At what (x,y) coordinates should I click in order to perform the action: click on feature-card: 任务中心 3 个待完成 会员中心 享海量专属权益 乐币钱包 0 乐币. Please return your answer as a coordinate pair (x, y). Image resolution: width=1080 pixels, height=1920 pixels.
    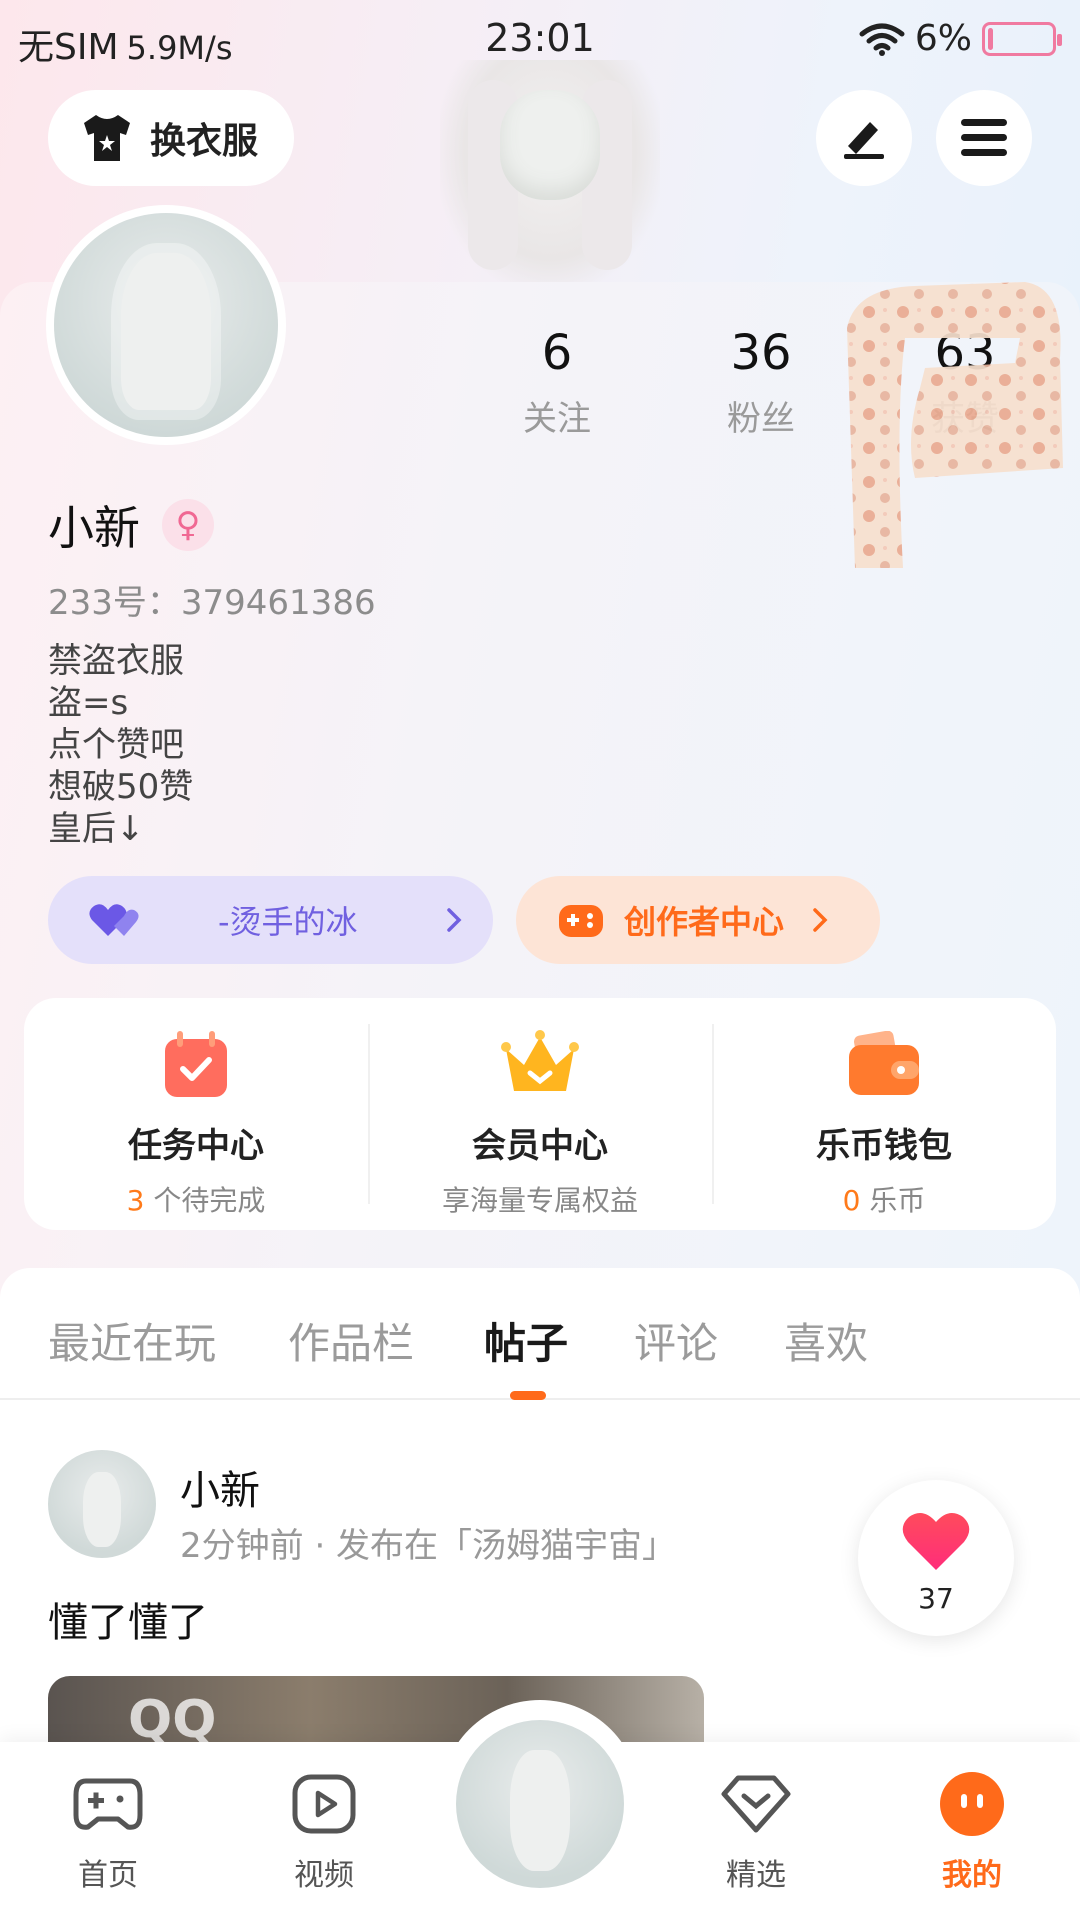
    Looking at the image, I should click on (540, 1114).